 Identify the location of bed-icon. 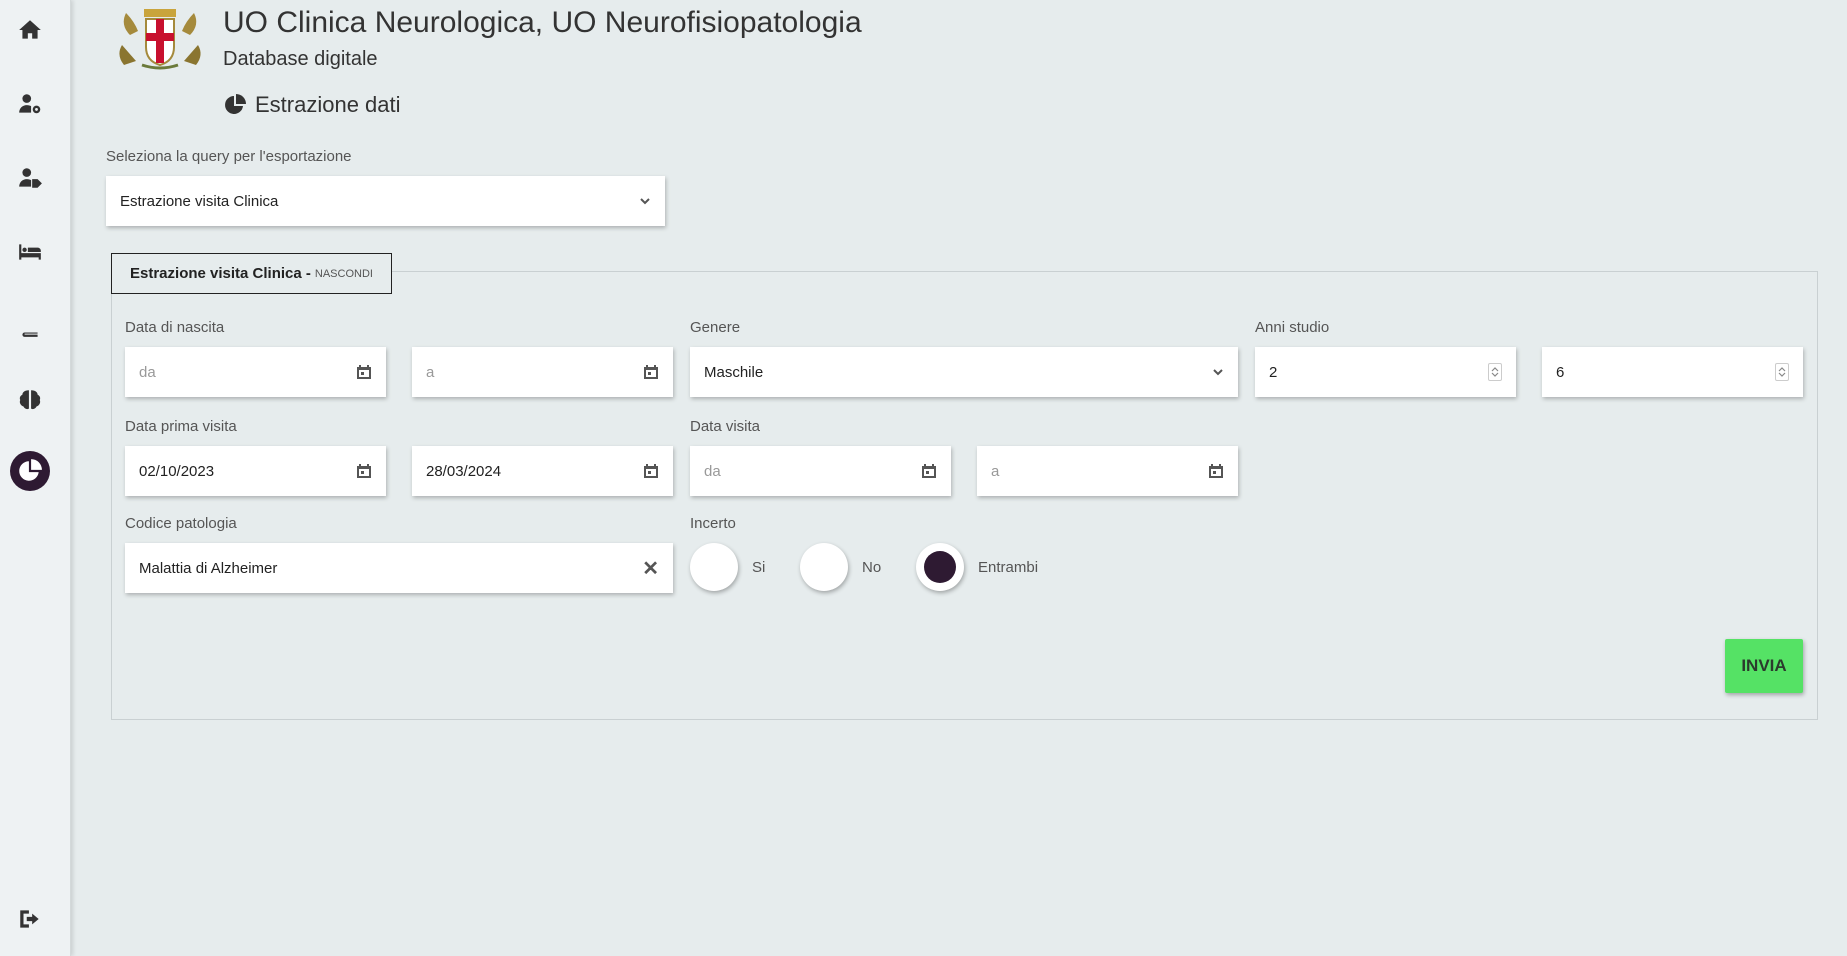
(30, 252).